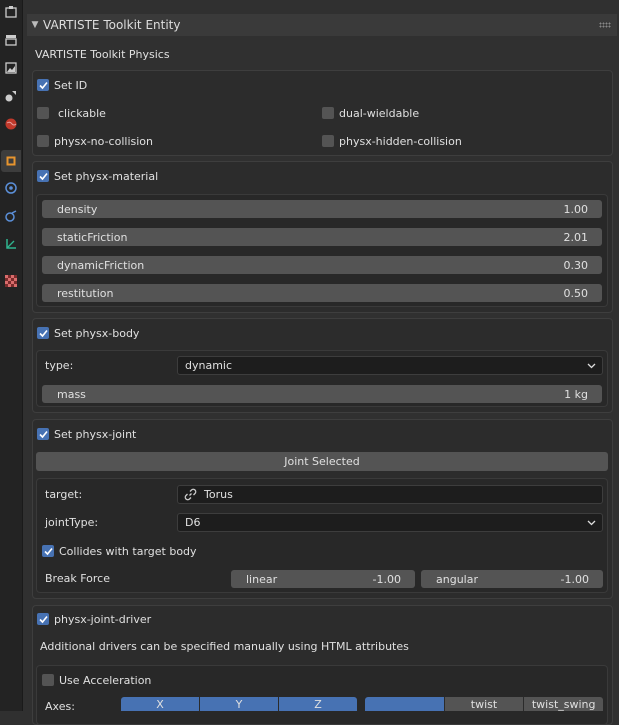 This screenshot has height=725, width=619. What do you see at coordinates (71, 85) in the screenshot?
I see `set-id-label: Set ID` at bounding box center [71, 85].